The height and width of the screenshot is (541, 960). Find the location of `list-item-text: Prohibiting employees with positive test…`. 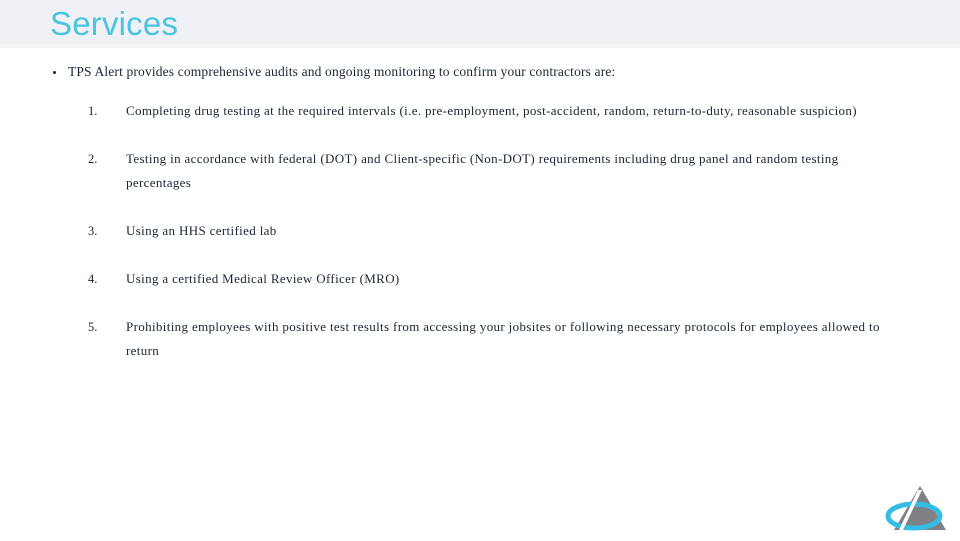

list-item-text: Prohibiting employees with positive test… is located at coordinates (503, 338).